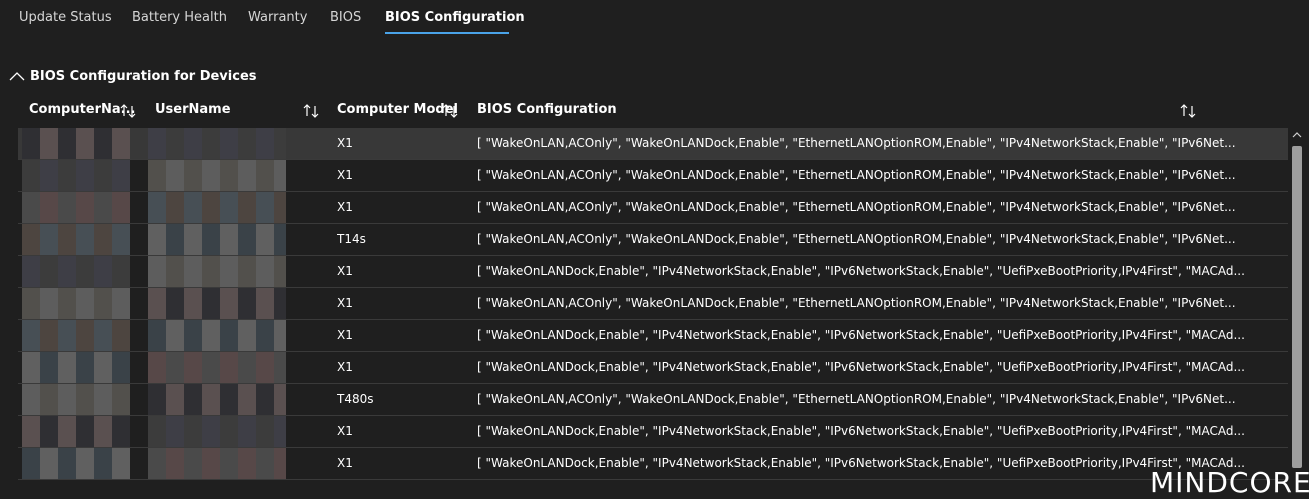 This screenshot has height=499, width=1309. Describe the element at coordinates (277, 17) in the screenshot. I see `tab-warranty: Warranty` at that location.